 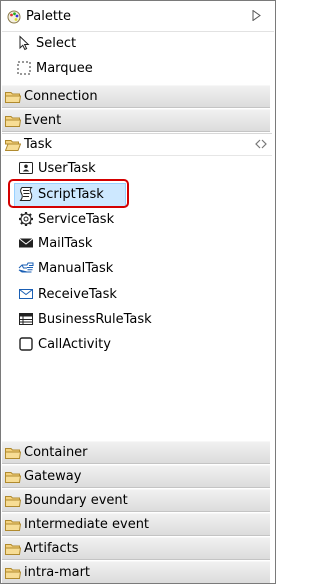 What do you see at coordinates (26, 268) in the screenshot?
I see `manual-task-icon` at bounding box center [26, 268].